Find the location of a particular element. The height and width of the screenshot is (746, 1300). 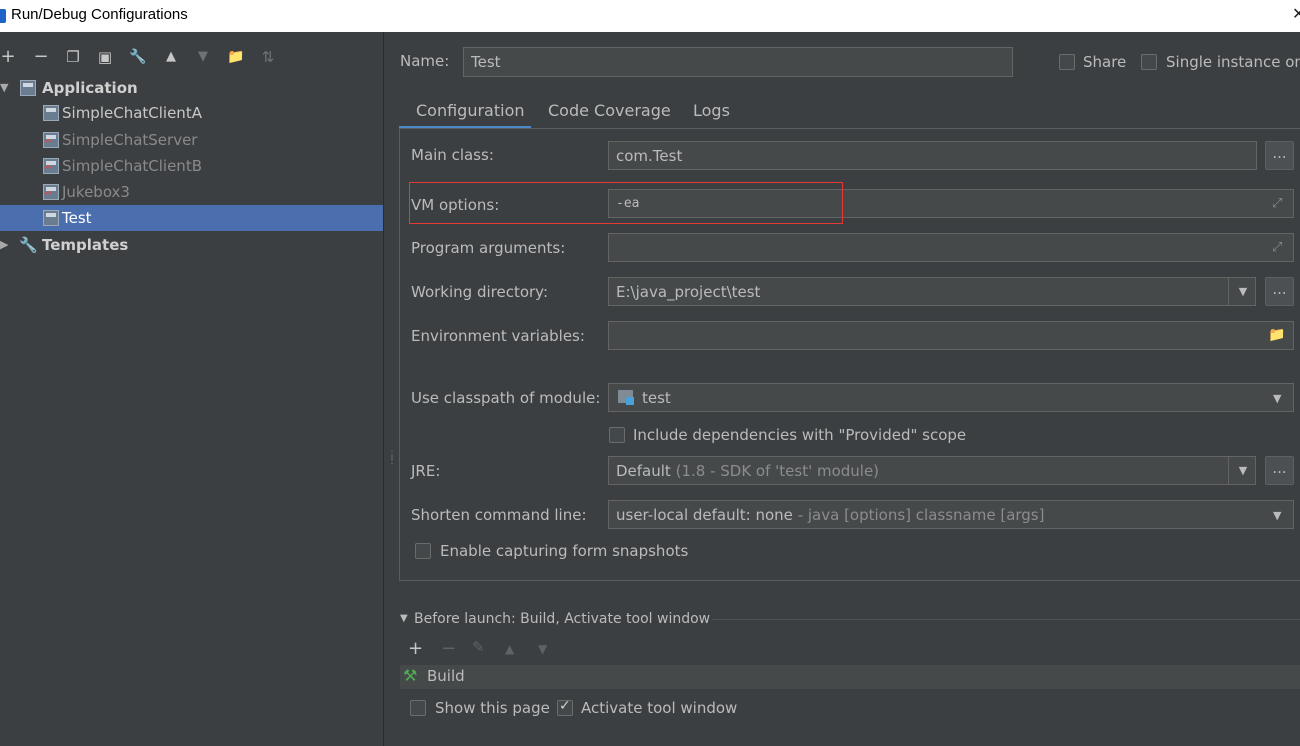

show-this-page-label: Show this page is located at coordinates (492, 708).